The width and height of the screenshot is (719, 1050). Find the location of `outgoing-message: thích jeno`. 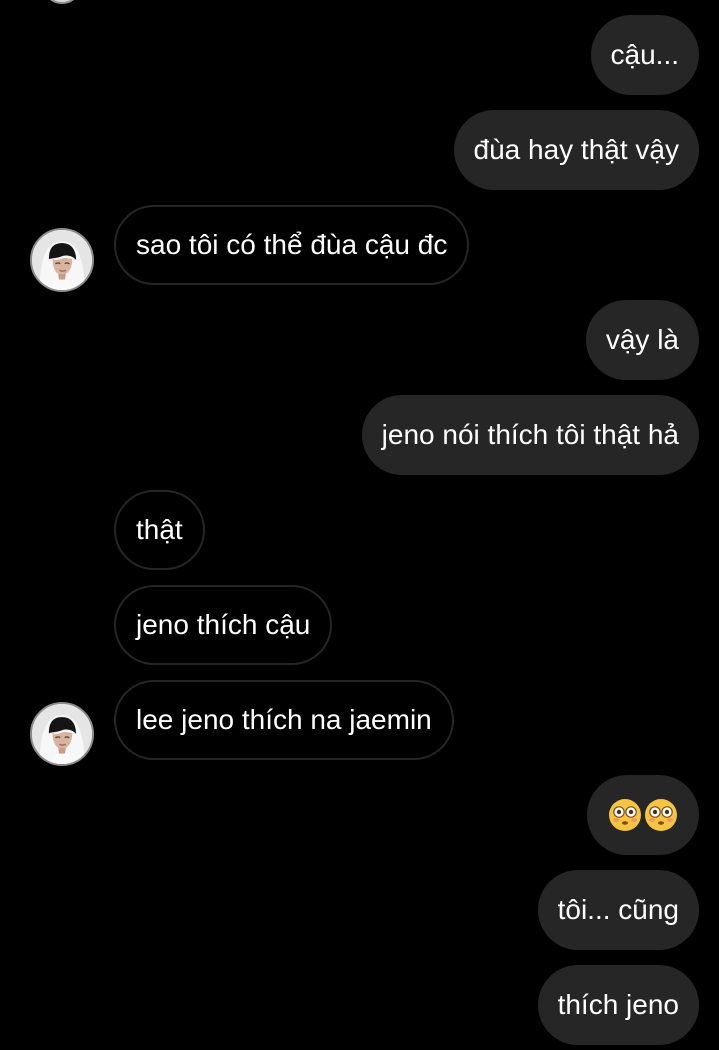

outgoing-message: thích jeno is located at coordinates (618, 1005).